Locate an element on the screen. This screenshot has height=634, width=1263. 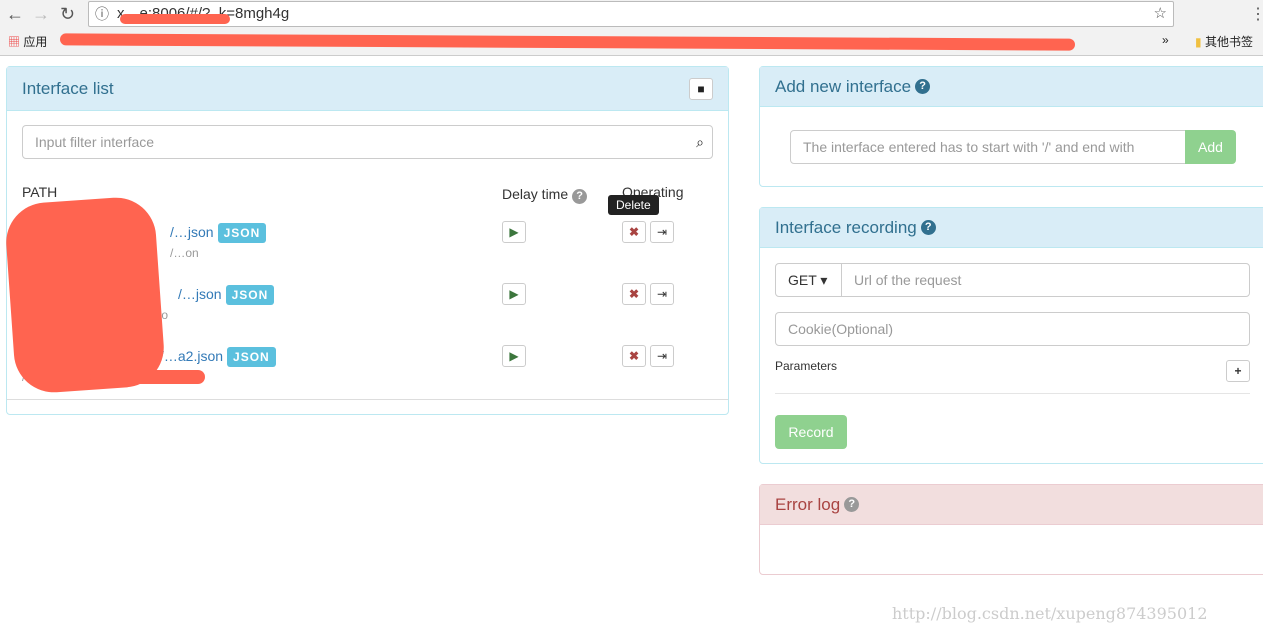
apps-bookmark: ▦ 应用 is located at coordinates (27, 41).